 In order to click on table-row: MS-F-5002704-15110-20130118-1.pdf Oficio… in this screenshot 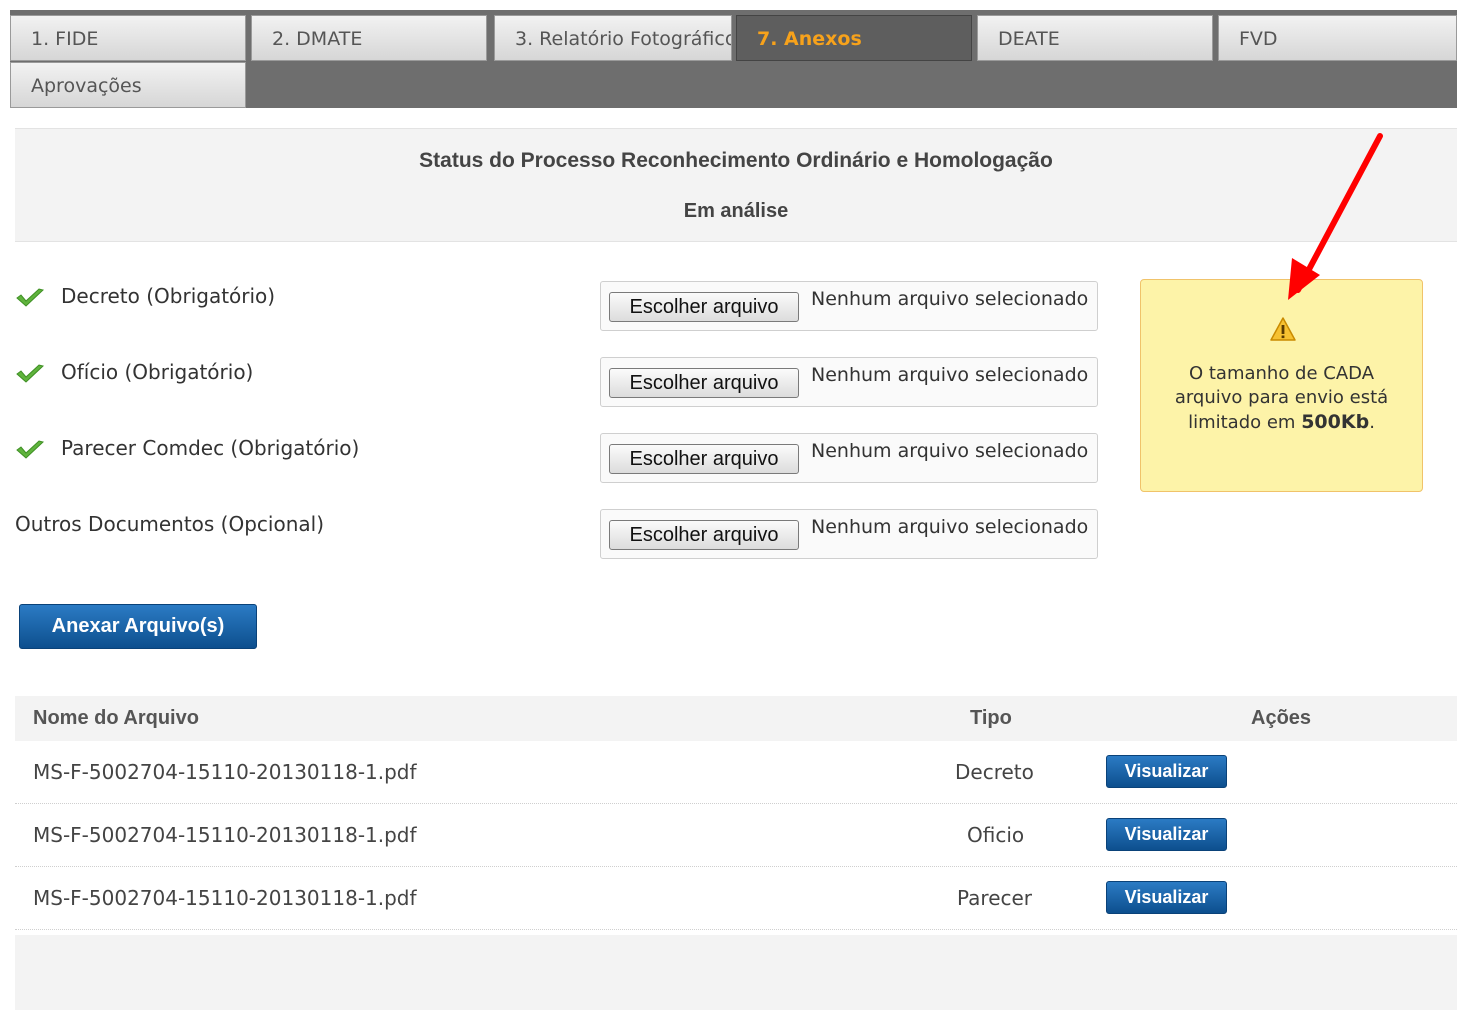, I will do `click(736, 835)`.